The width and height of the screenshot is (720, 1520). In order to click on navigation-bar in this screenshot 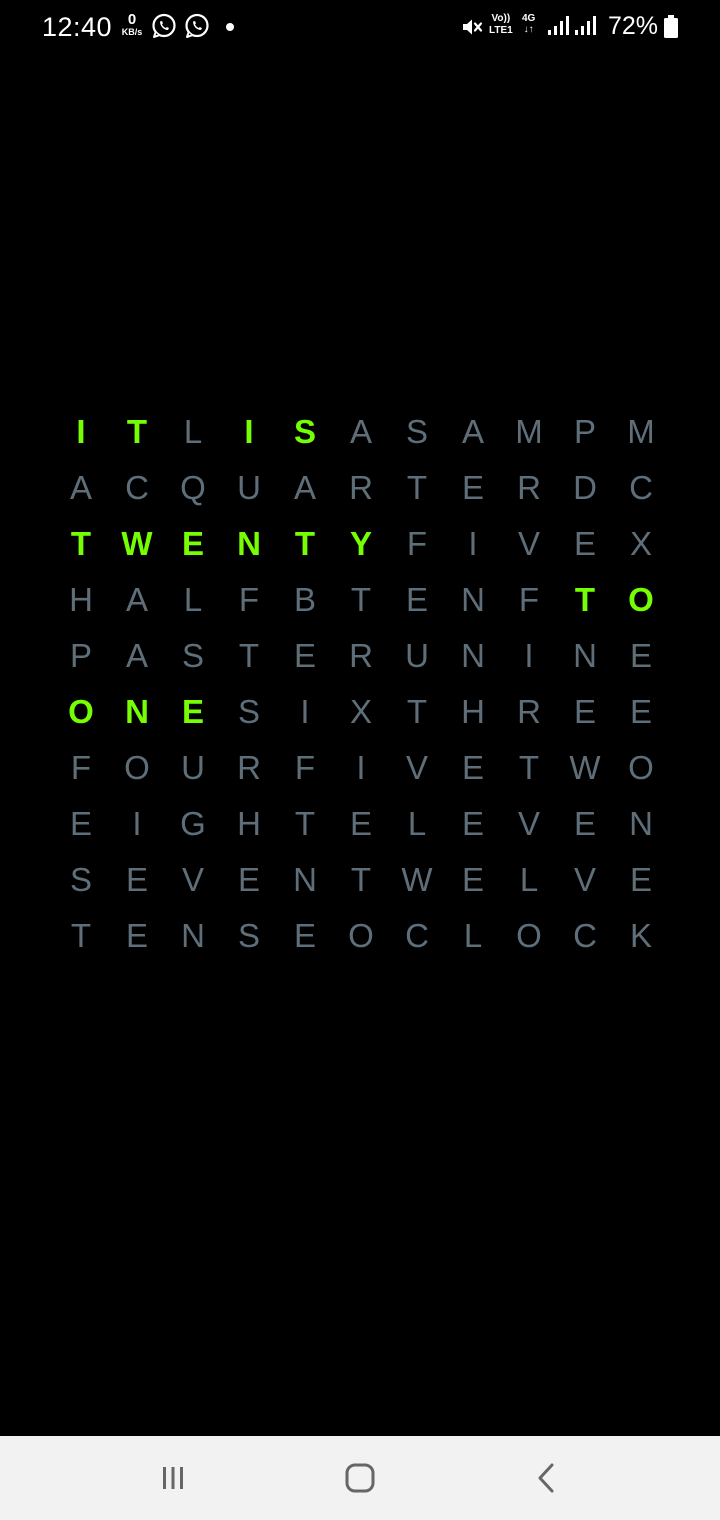, I will do `click(360, 1478)`.